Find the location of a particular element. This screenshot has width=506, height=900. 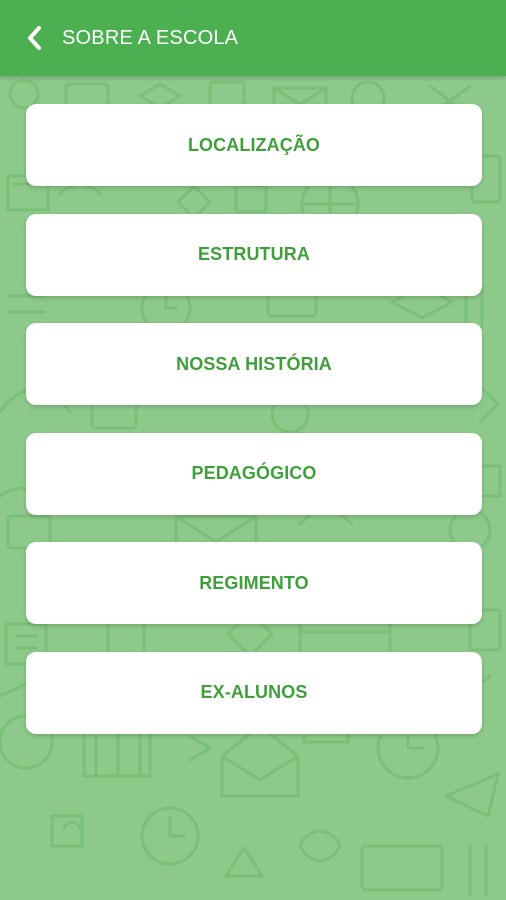

menu-item-nossa-historia: NOSSA HISTÓRIA is located at coordinates (254, 364).